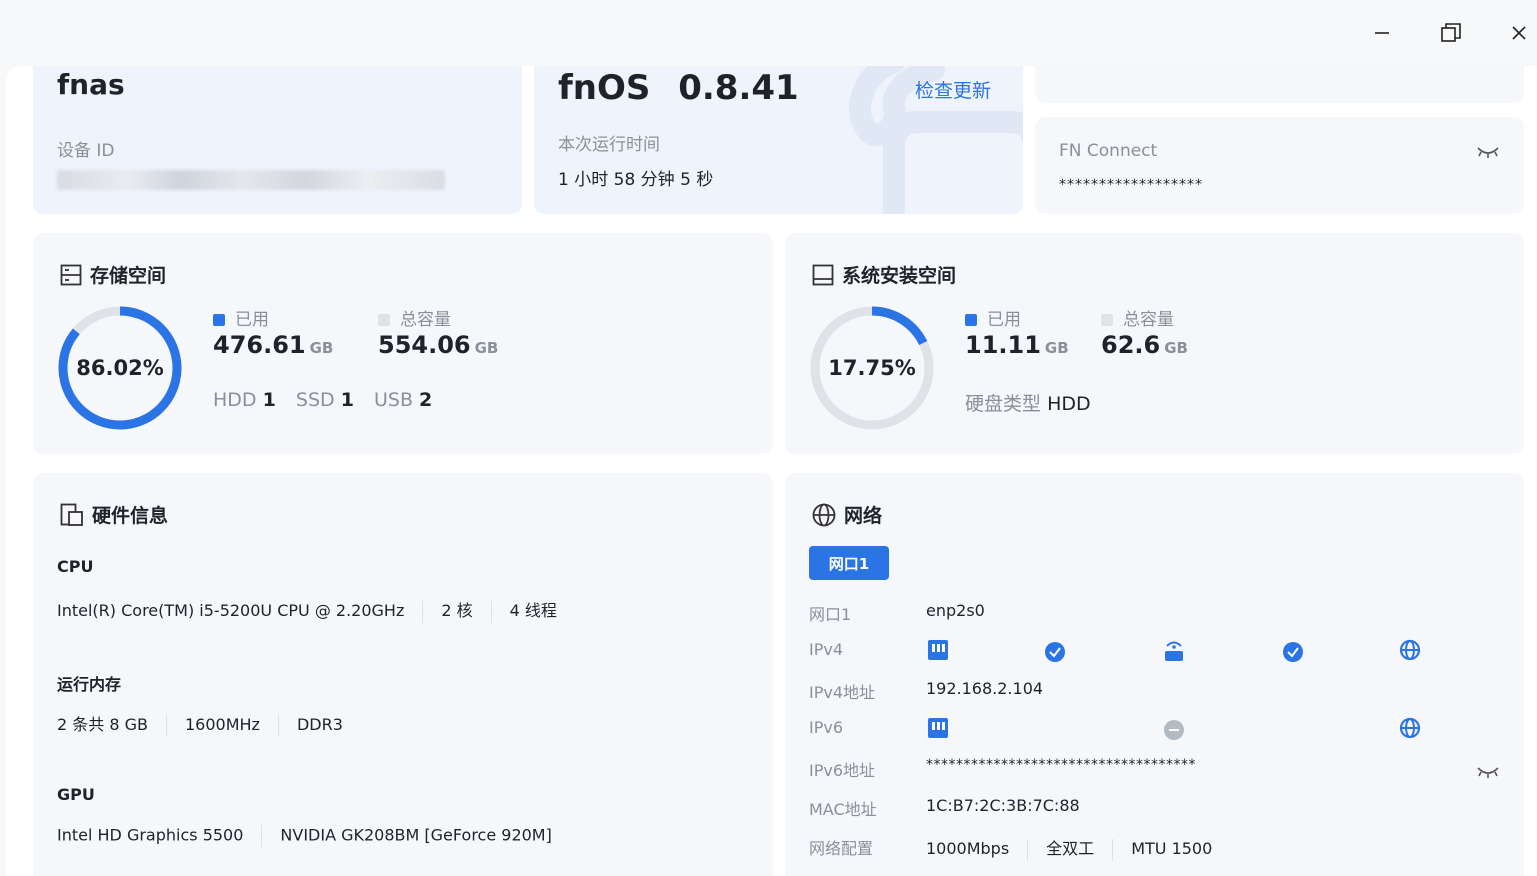 This screenshot has height=876, width=1537. What do you see at coordinates (1069, 404) in the screenshot?
I see `disk-type-value: HDD` at bounding box center [1069, 404].